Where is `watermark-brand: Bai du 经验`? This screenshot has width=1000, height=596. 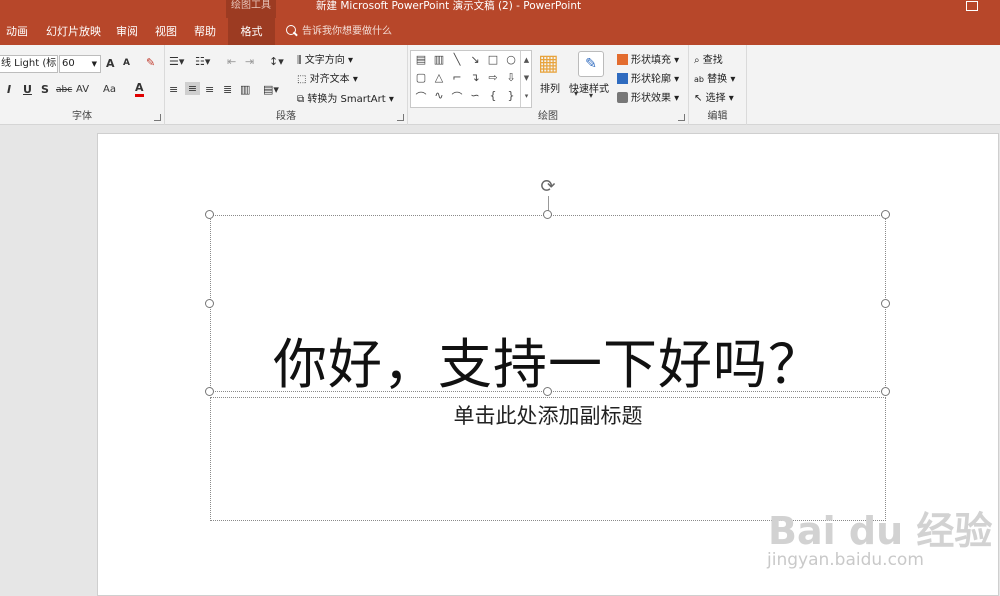
watermark-brand: Bai du 经验 is located at coordinates (880, 531).